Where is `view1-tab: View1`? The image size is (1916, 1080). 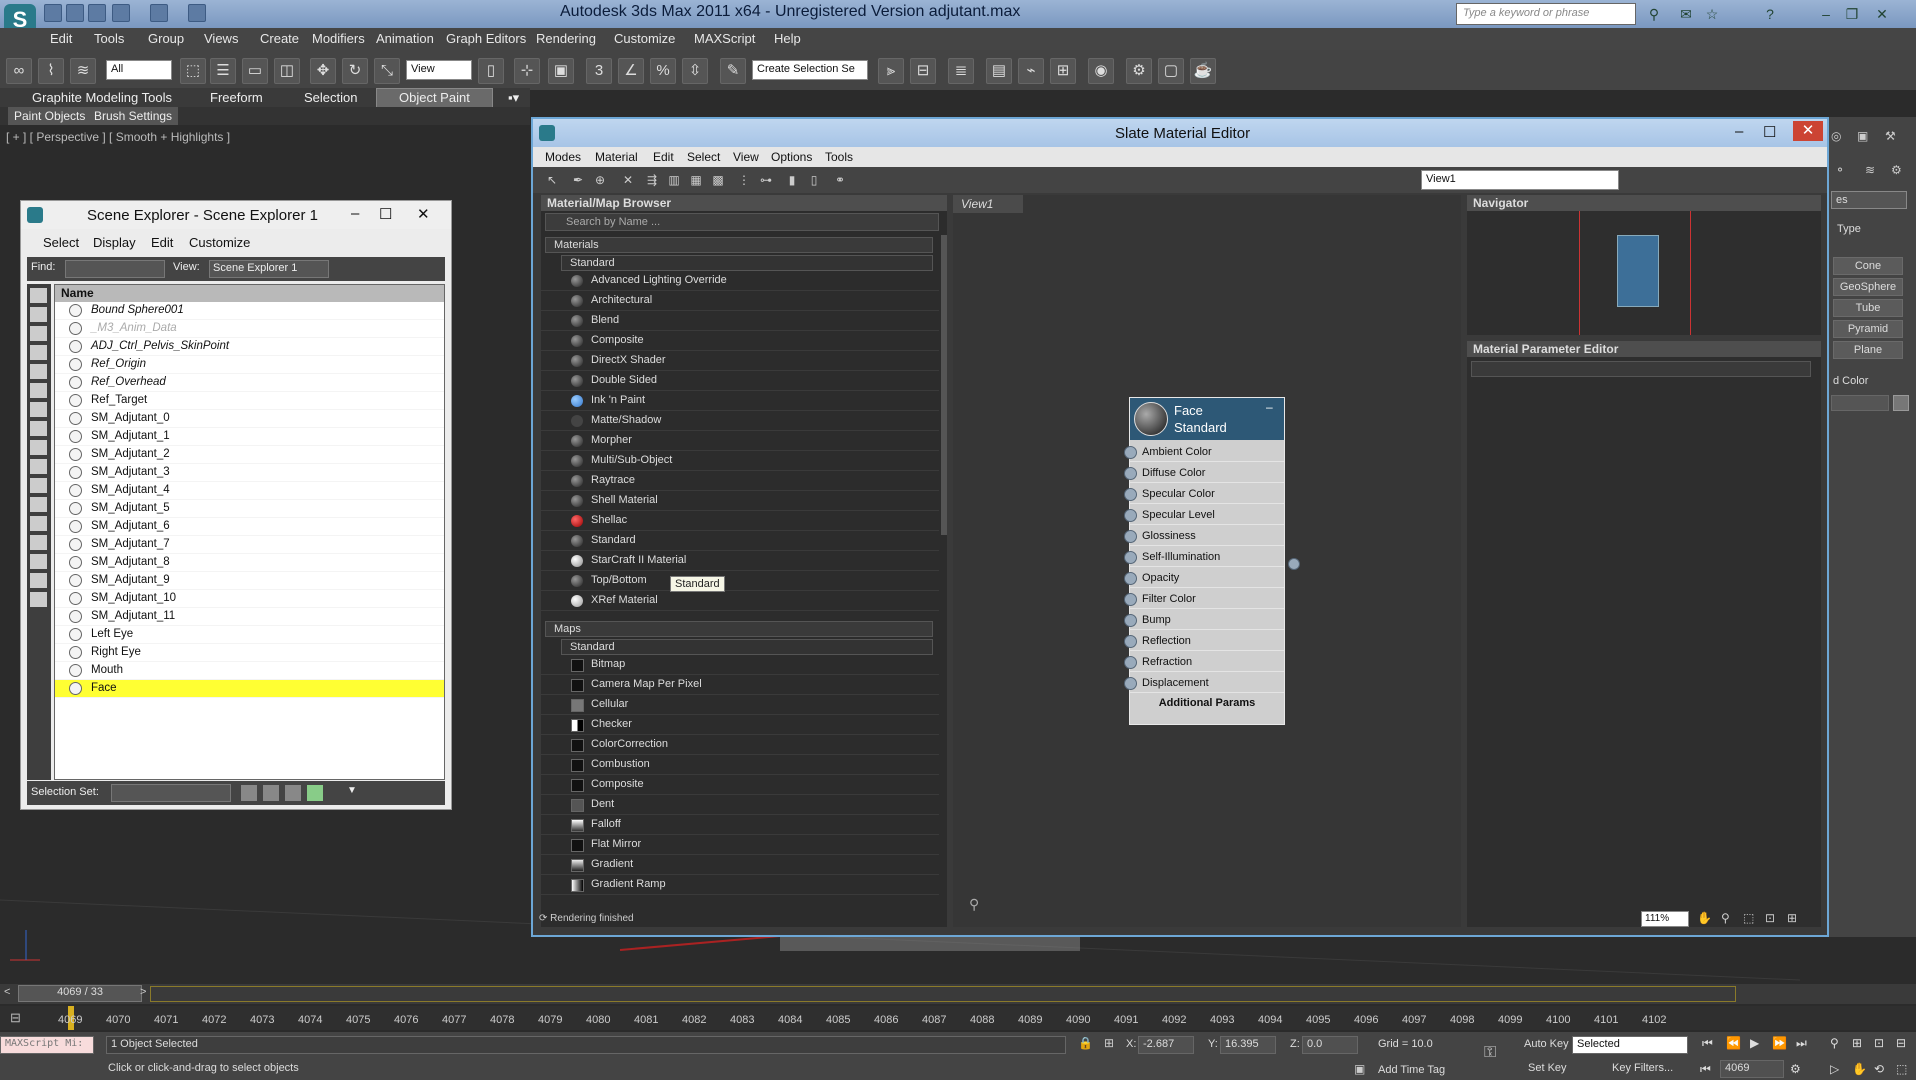
view1-tab: View1 is located at coordinates (988, 204).